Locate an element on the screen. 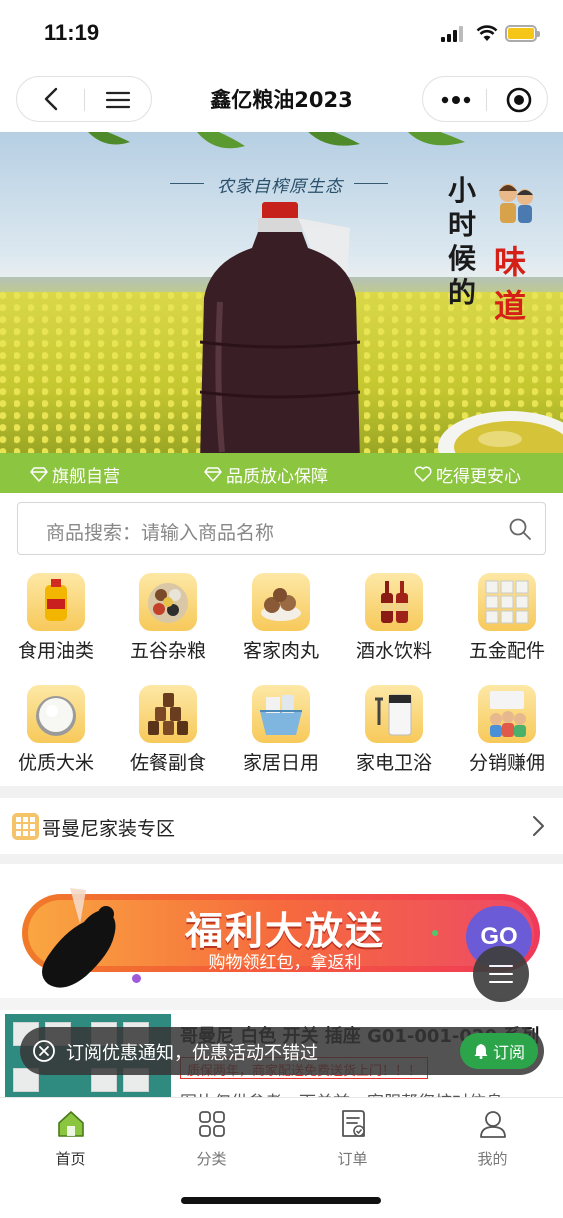 Image resolution: width=563 pixels, height=1218 pixels. search-icon is located at coordinates (520, 529).